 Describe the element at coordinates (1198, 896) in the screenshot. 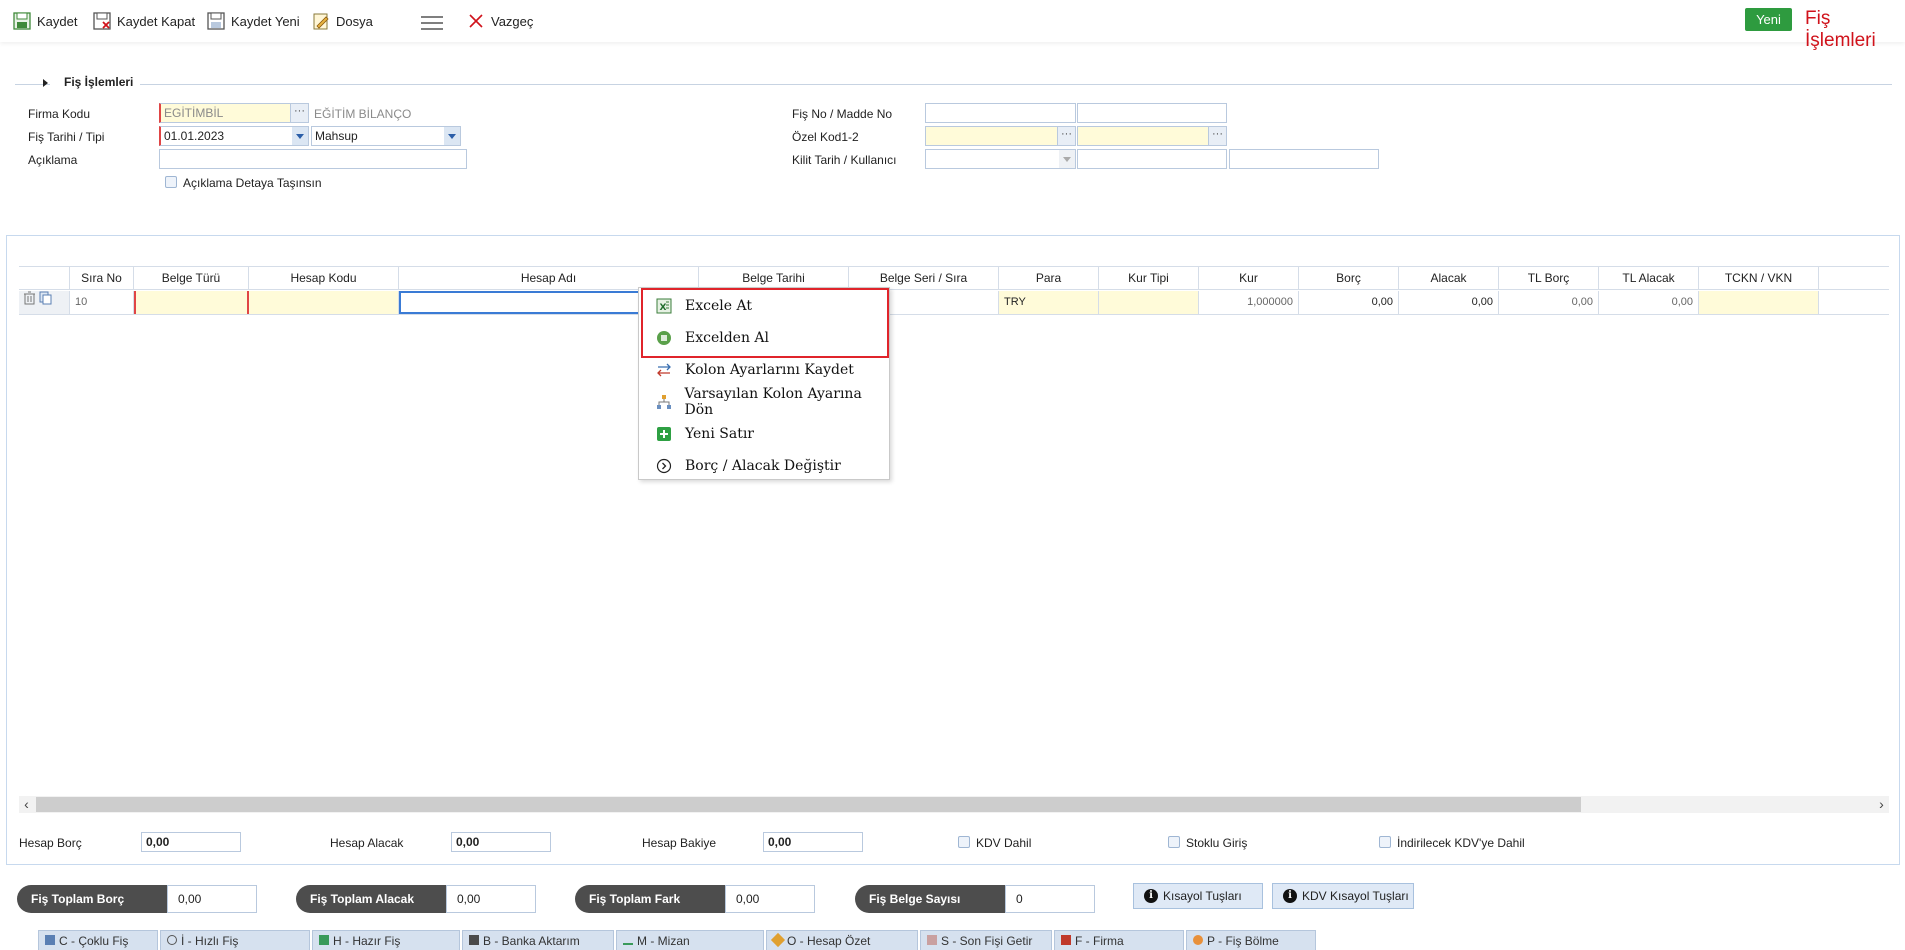

I see `shortcuts-button: i Kısayol Tuşları` at that location.